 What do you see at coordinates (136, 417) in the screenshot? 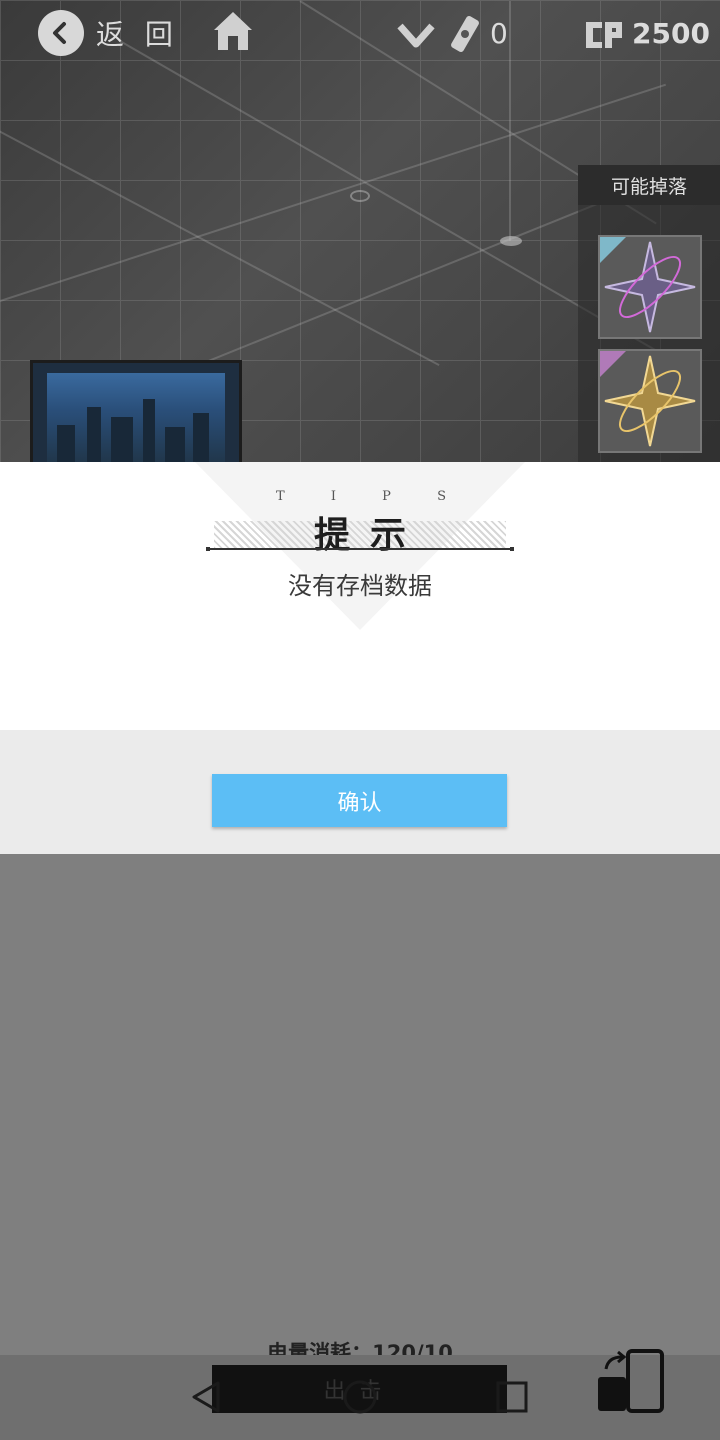
I see `city-skyline-image` at bounding box center [136, 417].